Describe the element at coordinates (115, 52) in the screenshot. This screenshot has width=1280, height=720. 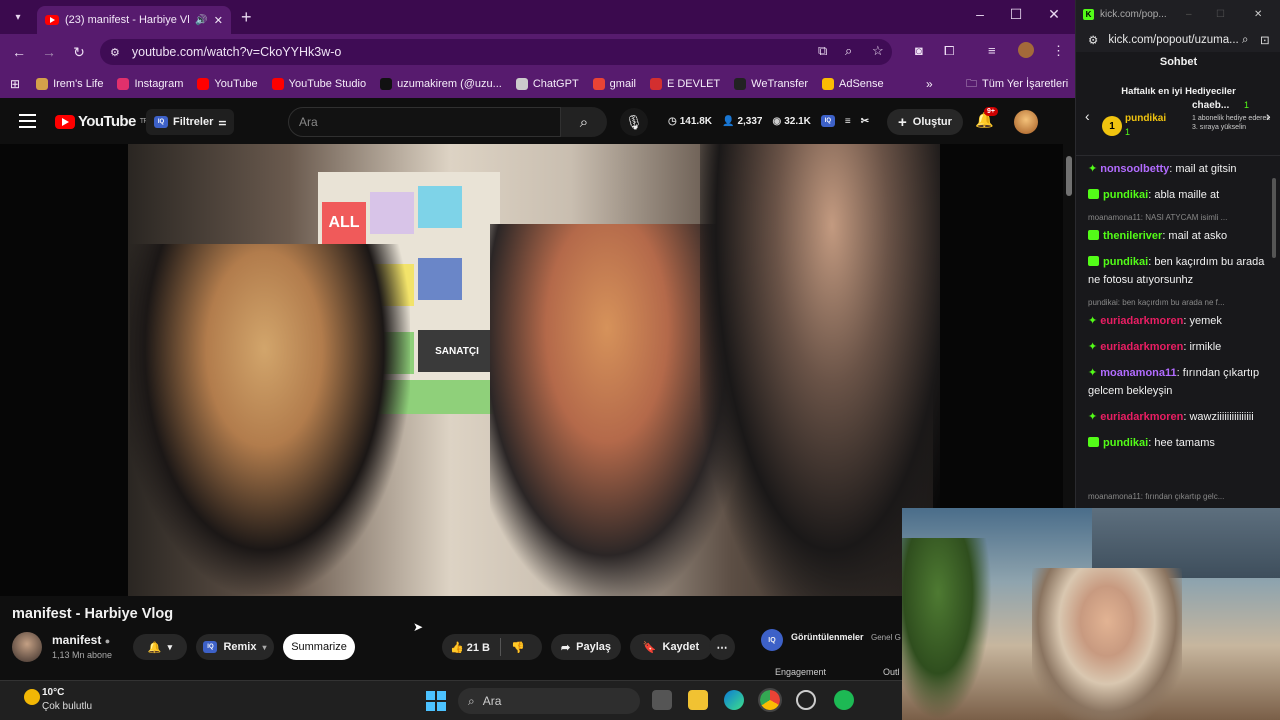
I see `site-info-icon: ⚙` at that location.